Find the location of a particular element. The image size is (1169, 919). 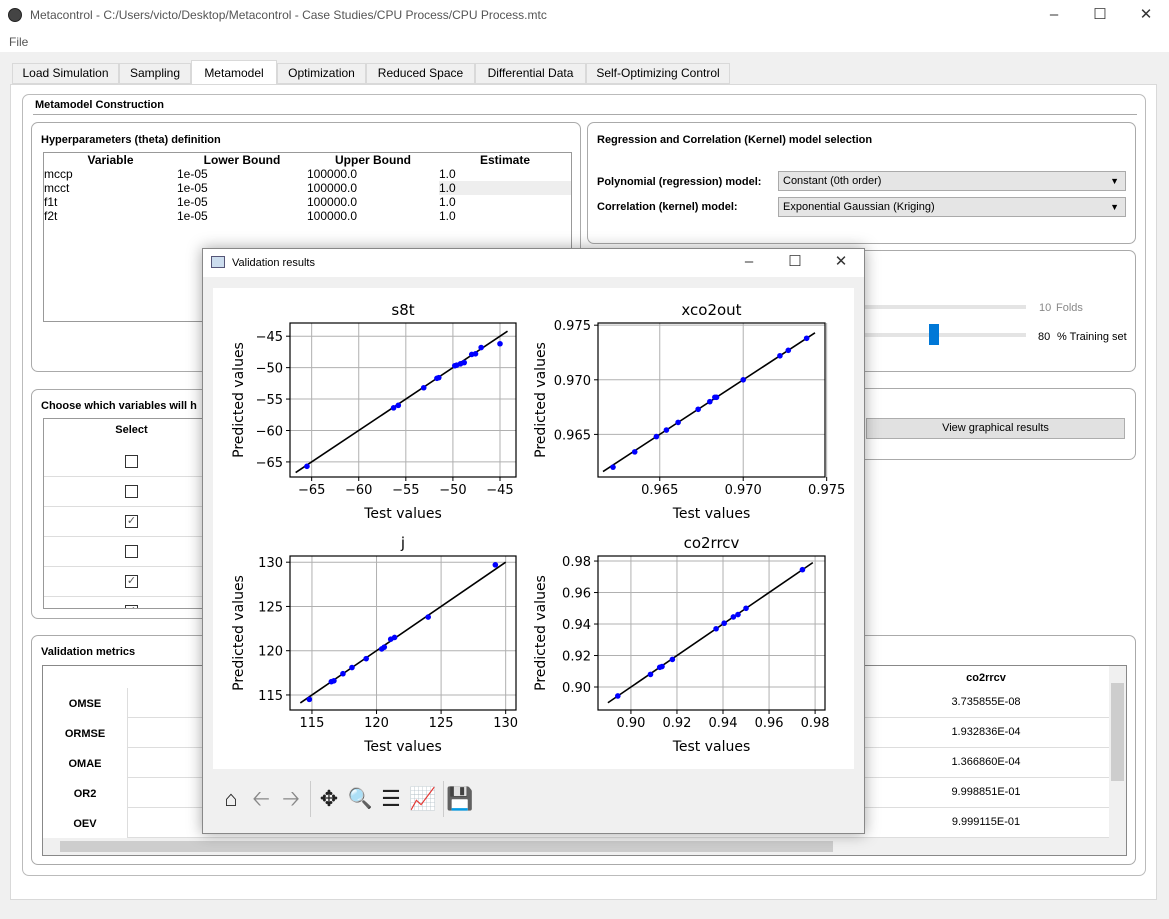

tab-sampling: Sampling is located at coordinates (155, 73).